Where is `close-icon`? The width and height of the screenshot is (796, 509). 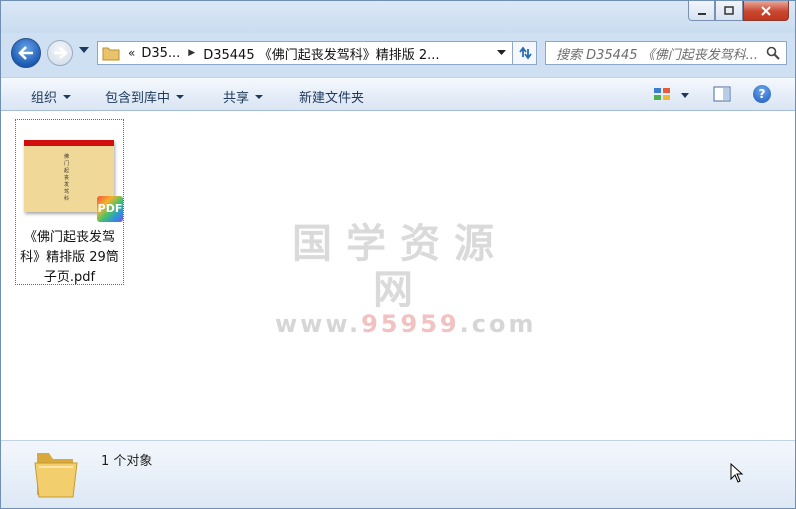 close-icon is located at coordinates (766, 10).